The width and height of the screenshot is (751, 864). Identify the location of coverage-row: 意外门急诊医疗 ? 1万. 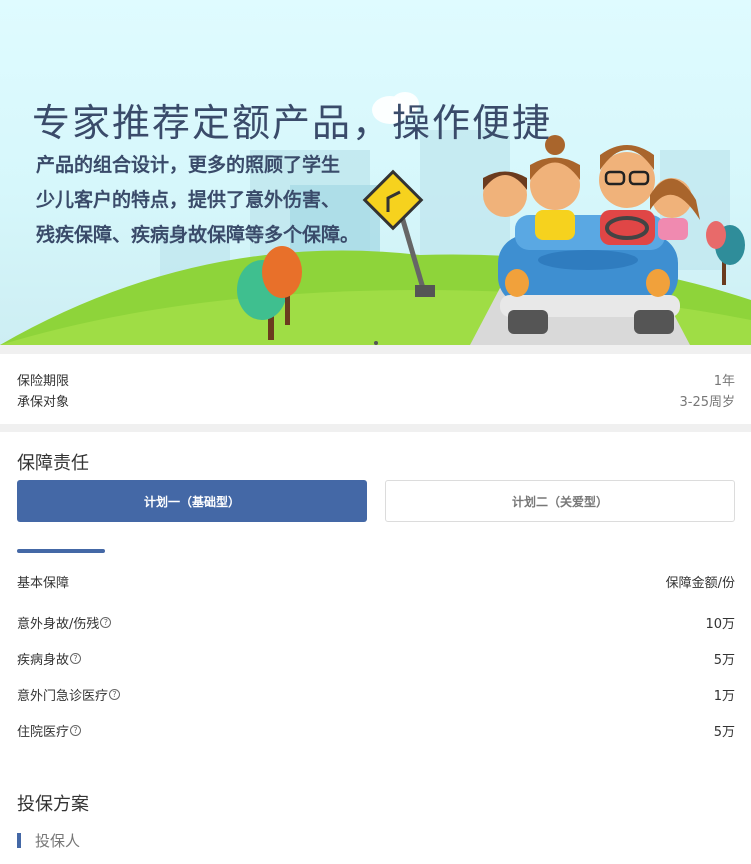
(376, 695).